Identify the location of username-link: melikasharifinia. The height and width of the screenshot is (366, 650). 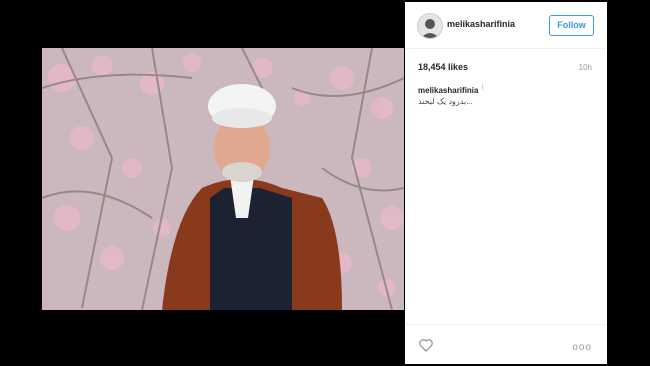
(481, 24).